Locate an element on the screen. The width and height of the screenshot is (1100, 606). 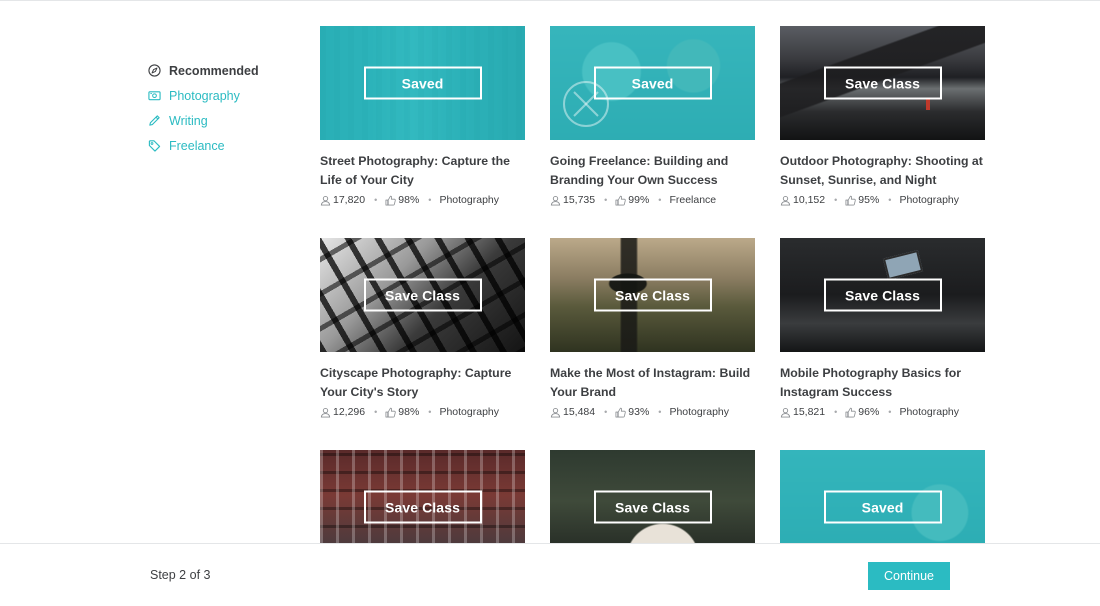
sidebar-item-recommended: Recommended is located at coordinates (222, 70).